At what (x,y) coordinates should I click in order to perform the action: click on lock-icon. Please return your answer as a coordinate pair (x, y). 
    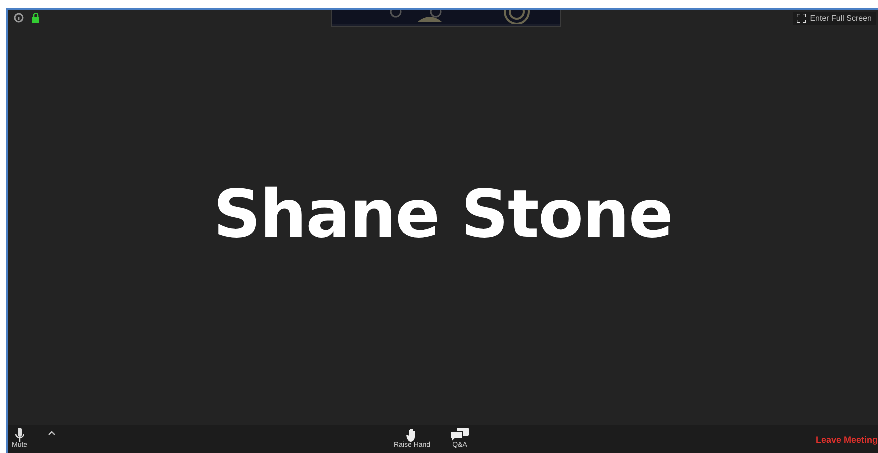
    Looking at the image, I should click on (36, 18).